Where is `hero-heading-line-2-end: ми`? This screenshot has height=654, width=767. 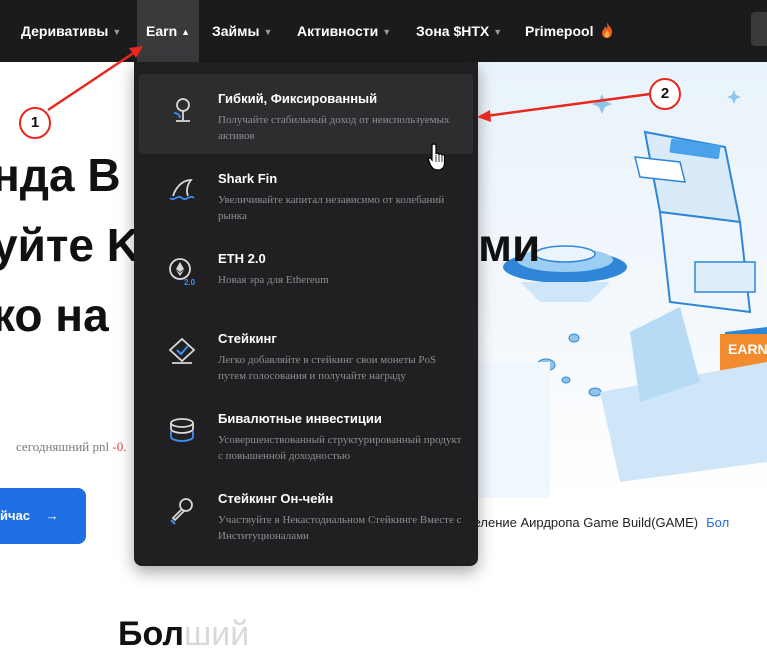
hero-heading-line-2-end: ми is located at coordinates (509, 245).